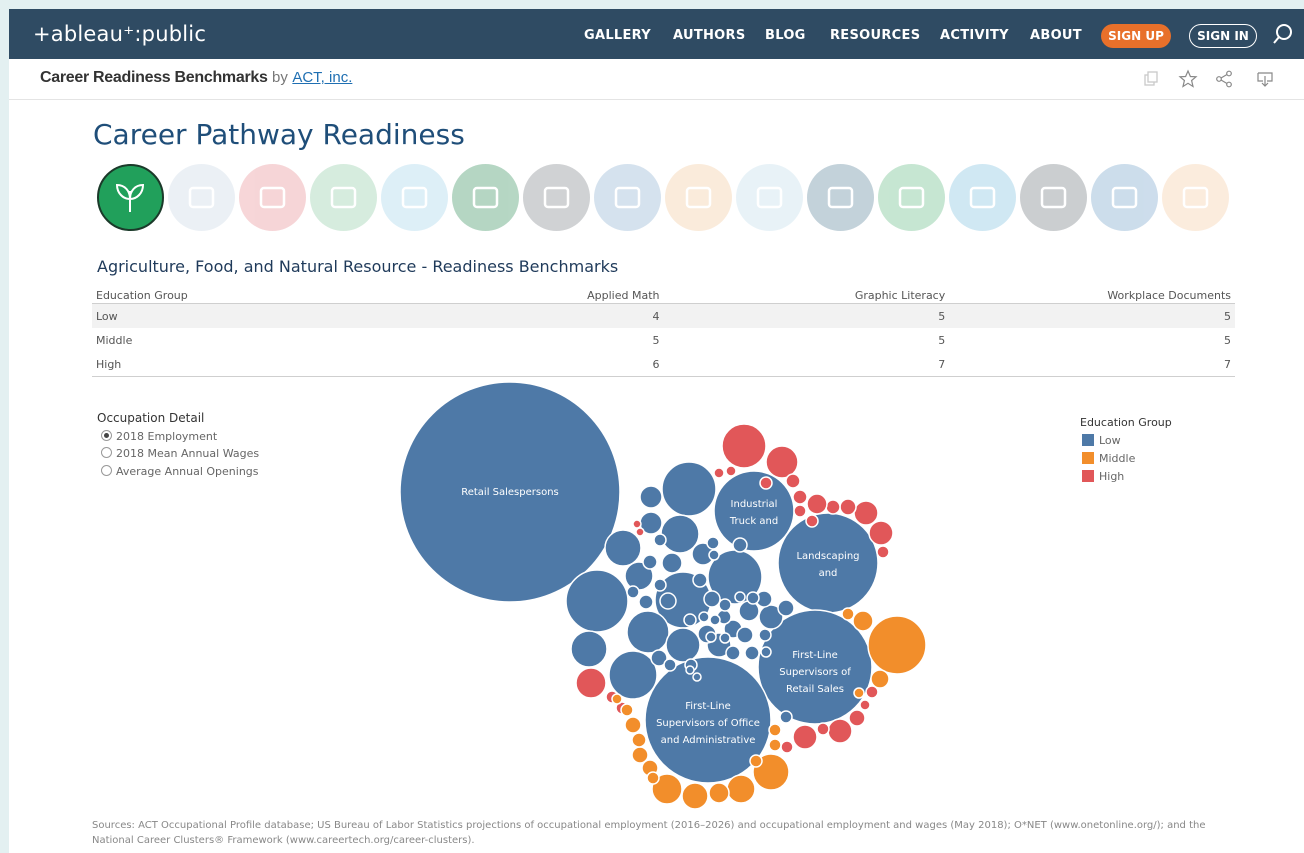 Image resolution: width=1304 pixels, height=853 pixels. I want to click on bubble-label: Retail Salespersons, so click(510, 492).